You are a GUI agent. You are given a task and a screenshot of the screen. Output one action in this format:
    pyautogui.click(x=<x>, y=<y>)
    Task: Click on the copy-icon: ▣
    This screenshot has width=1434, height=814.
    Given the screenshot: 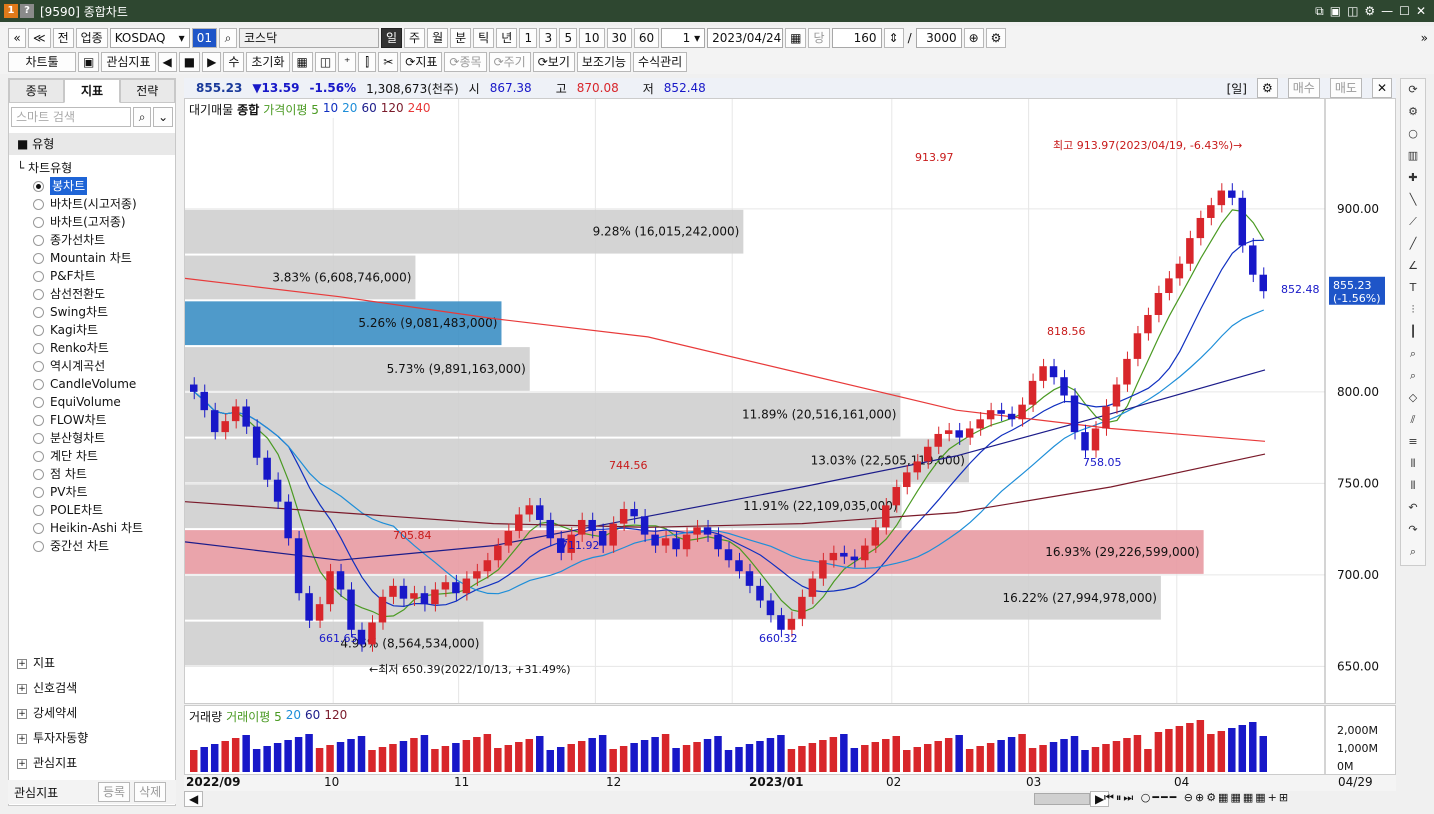 What is the action you would take?
    pyautogui.click(x=1335, y=11)
    